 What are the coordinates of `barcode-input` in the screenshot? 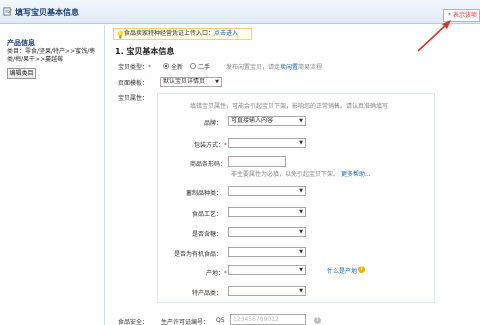 It's located at (257, 161).